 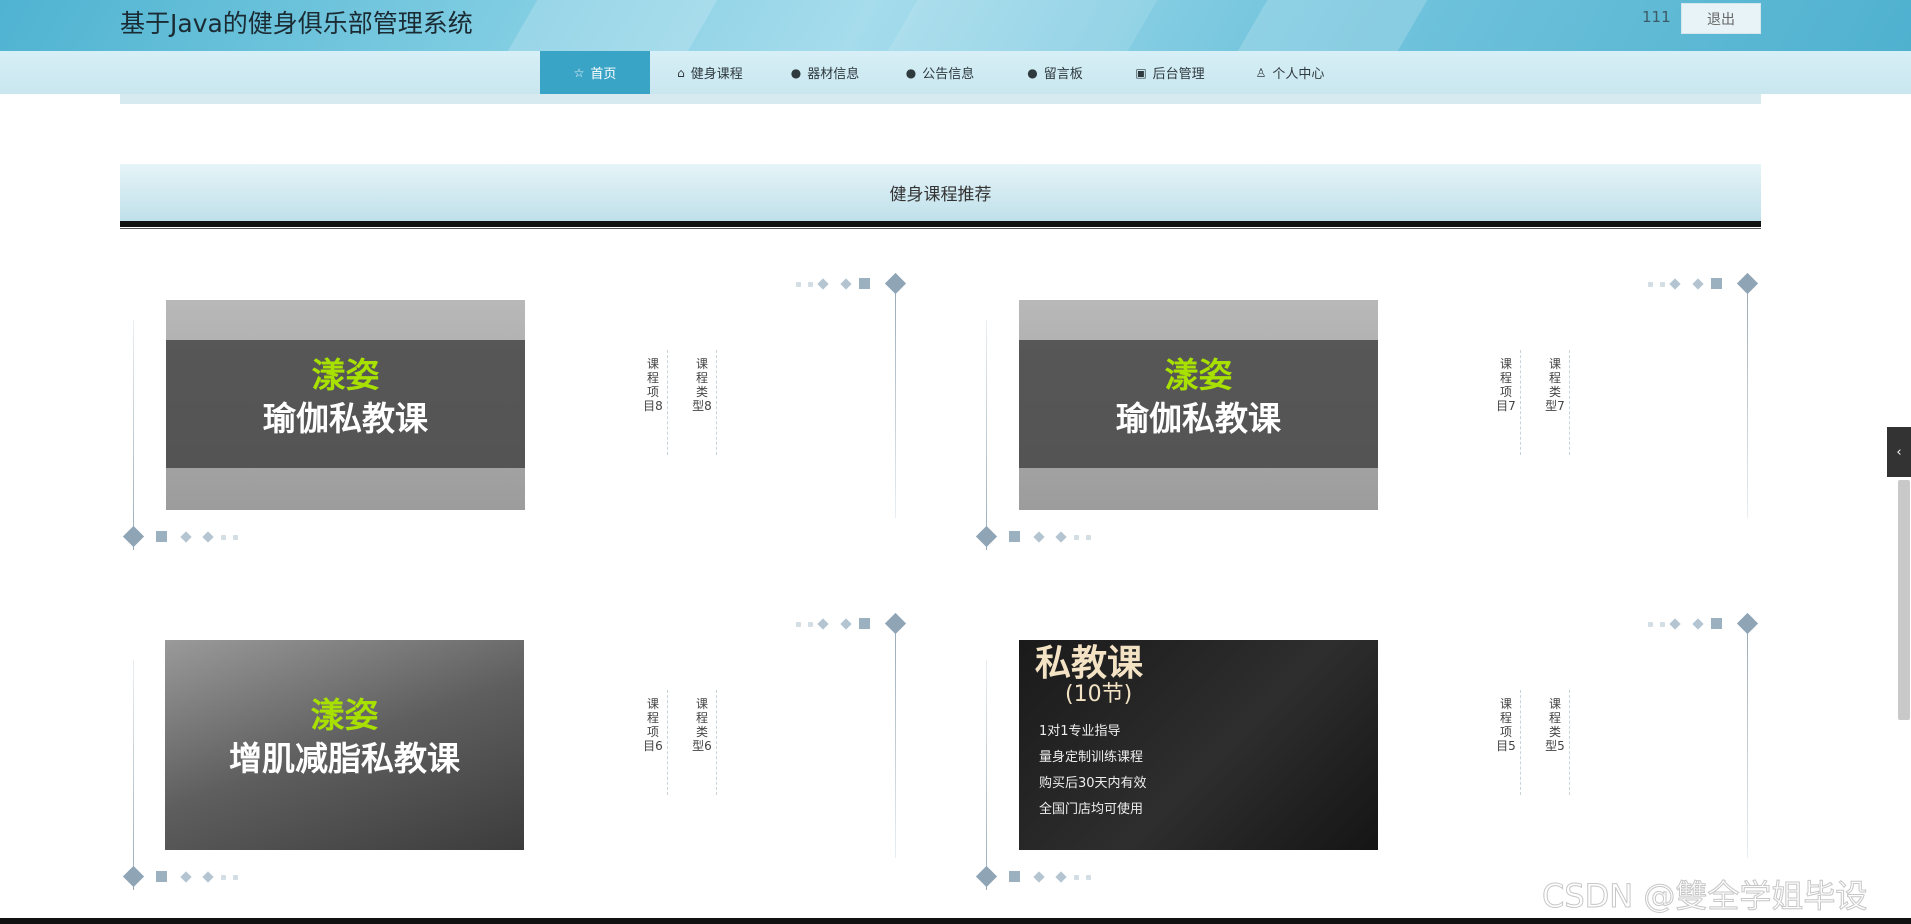 I want to click on section-divider-thin, so click(x=940, y=228).